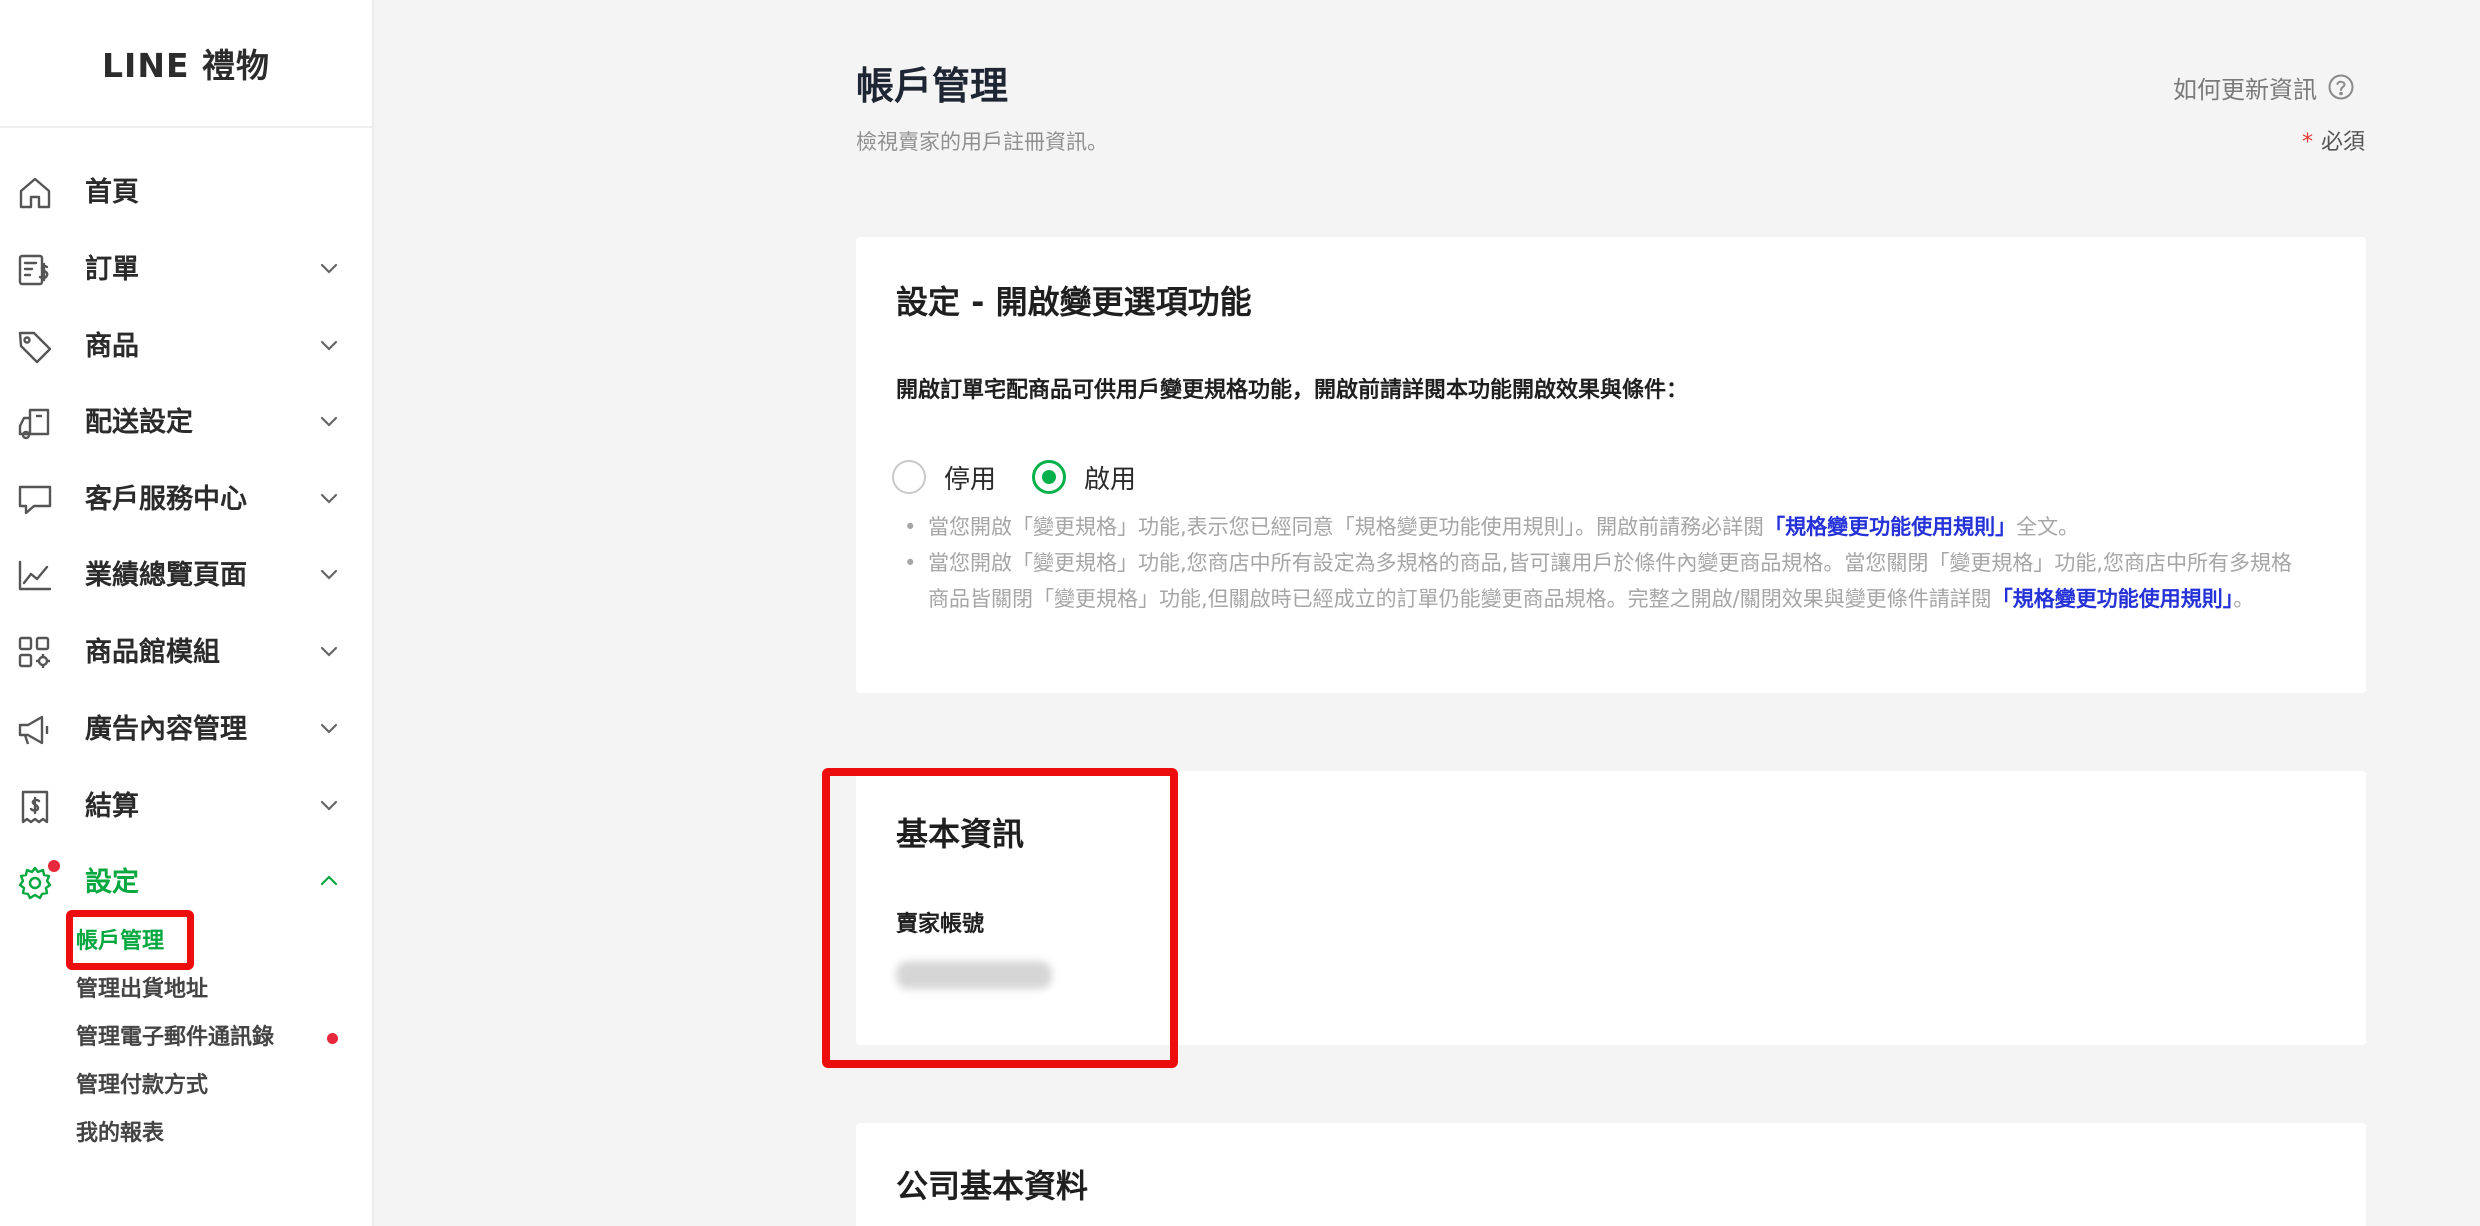 This screenshot has width=2480, height=1226. Describe the element at coordinates (35, 347) in the screenshot. I see `tag-icon` at that location.